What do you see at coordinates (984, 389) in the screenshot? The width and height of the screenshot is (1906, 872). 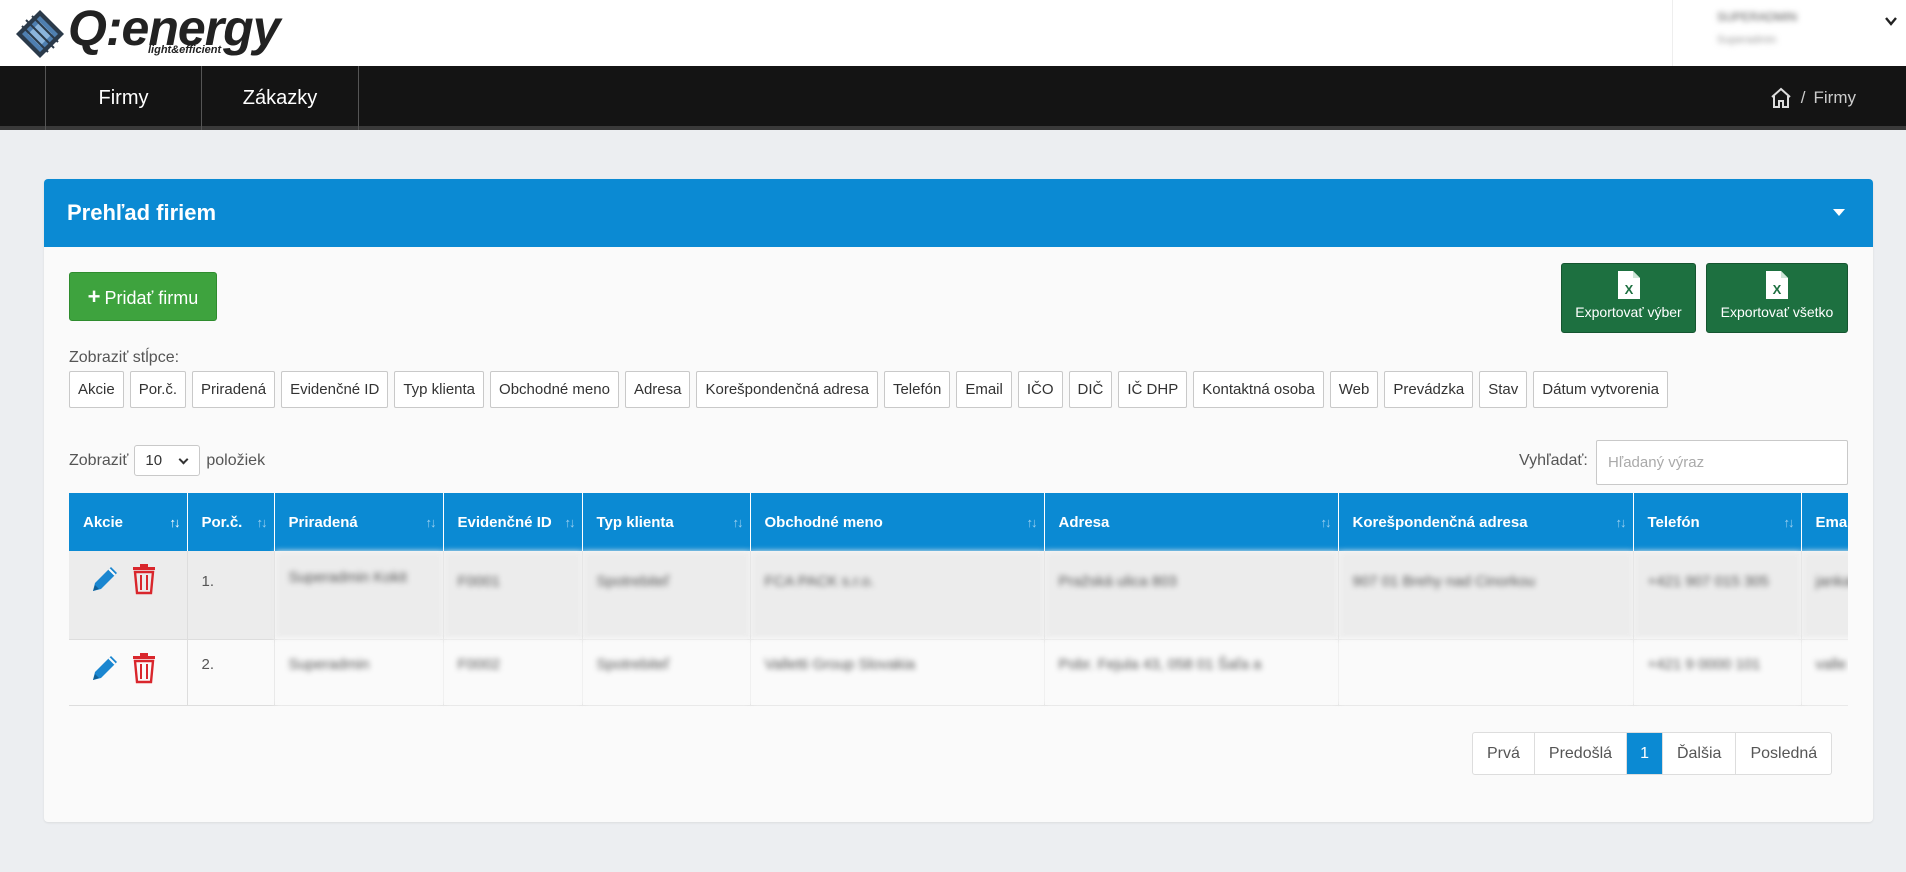 I see `column-toggle-email: Email` at bounding box center [984, 389].